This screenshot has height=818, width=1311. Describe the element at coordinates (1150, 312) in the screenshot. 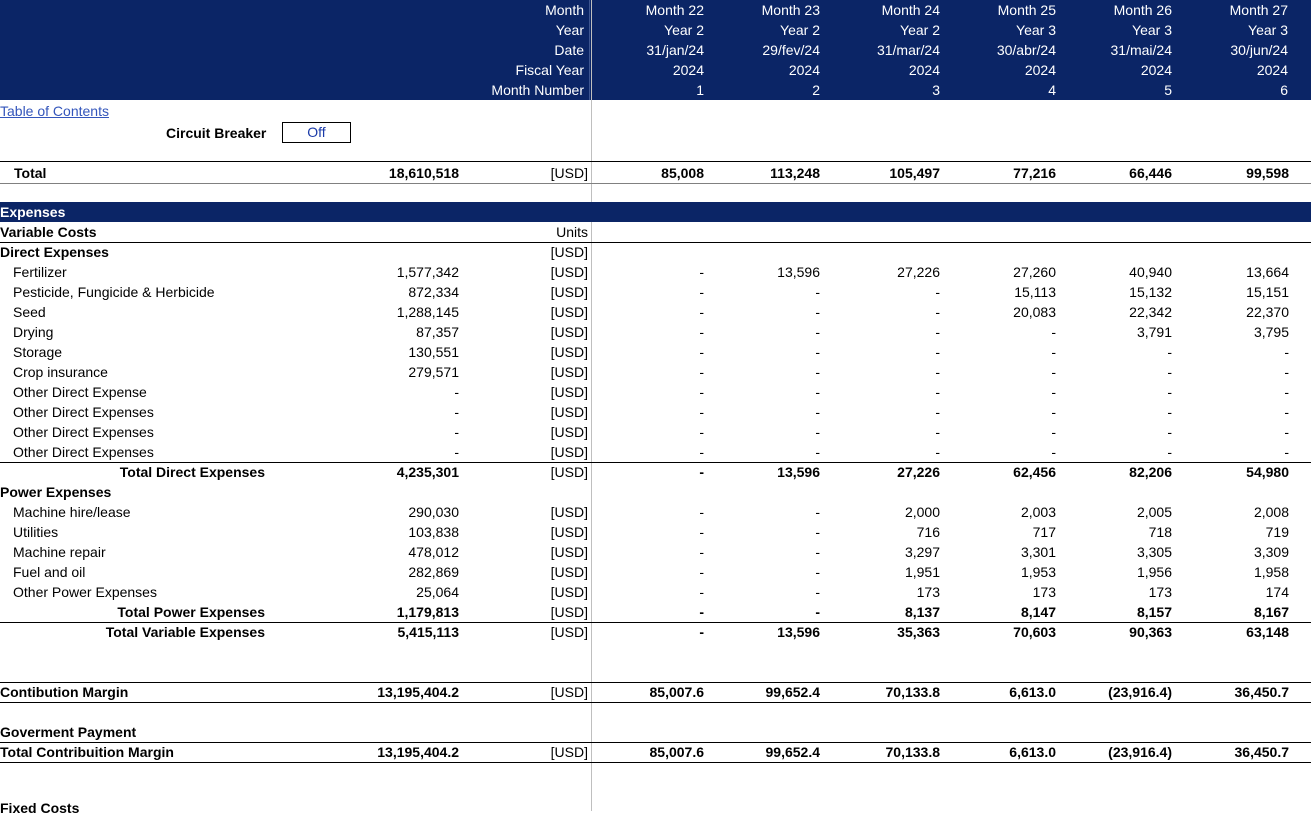

I see `direct-expense-value-4: 22,342` at that location.